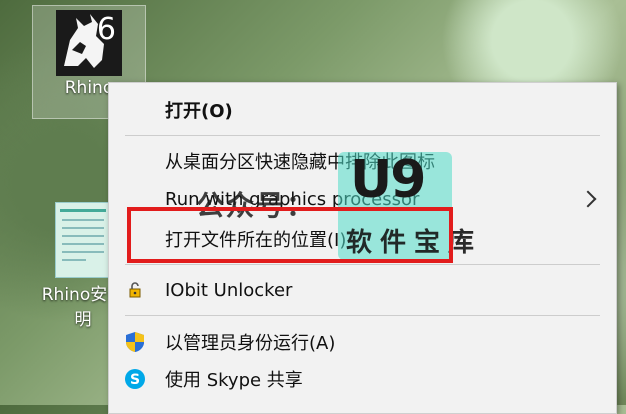 The image size is (626, 414). Describe the element at coordinates (135, 342) in the screenshot. I see `uac-shield-icon` at that location.